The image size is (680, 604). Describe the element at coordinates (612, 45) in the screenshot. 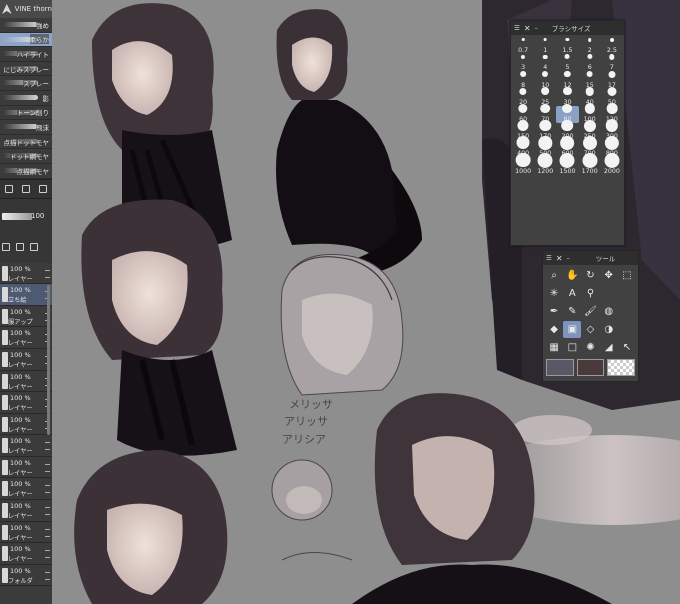

I see `brush-size-option: 2.5` at that location.